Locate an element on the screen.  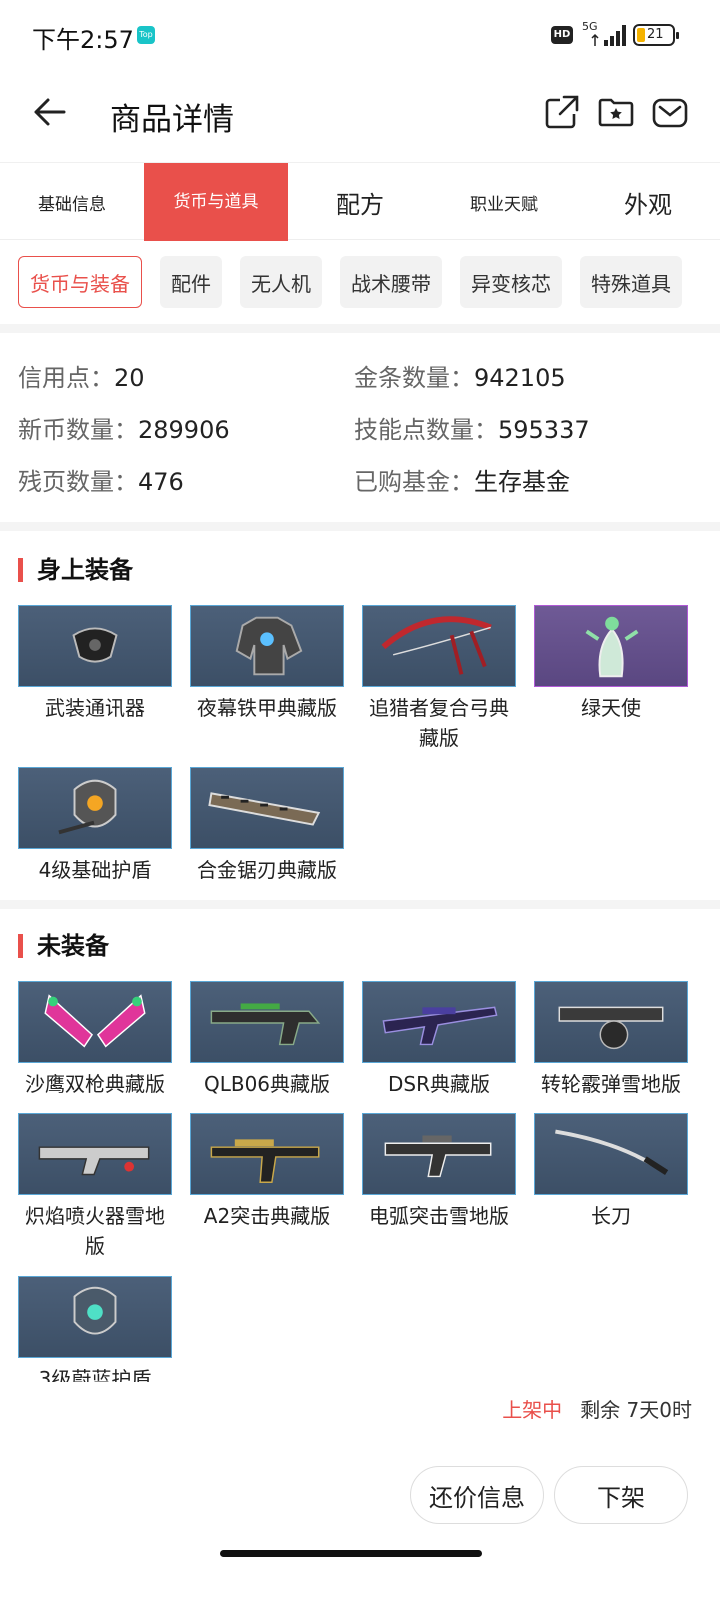
tab-recipes: 配方 is located at coordinates (360, 202).